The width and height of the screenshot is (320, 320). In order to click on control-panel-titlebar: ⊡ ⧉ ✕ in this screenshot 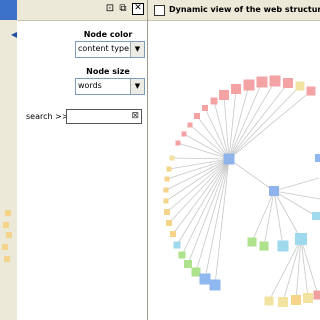, I will do `click(82, 10)`.